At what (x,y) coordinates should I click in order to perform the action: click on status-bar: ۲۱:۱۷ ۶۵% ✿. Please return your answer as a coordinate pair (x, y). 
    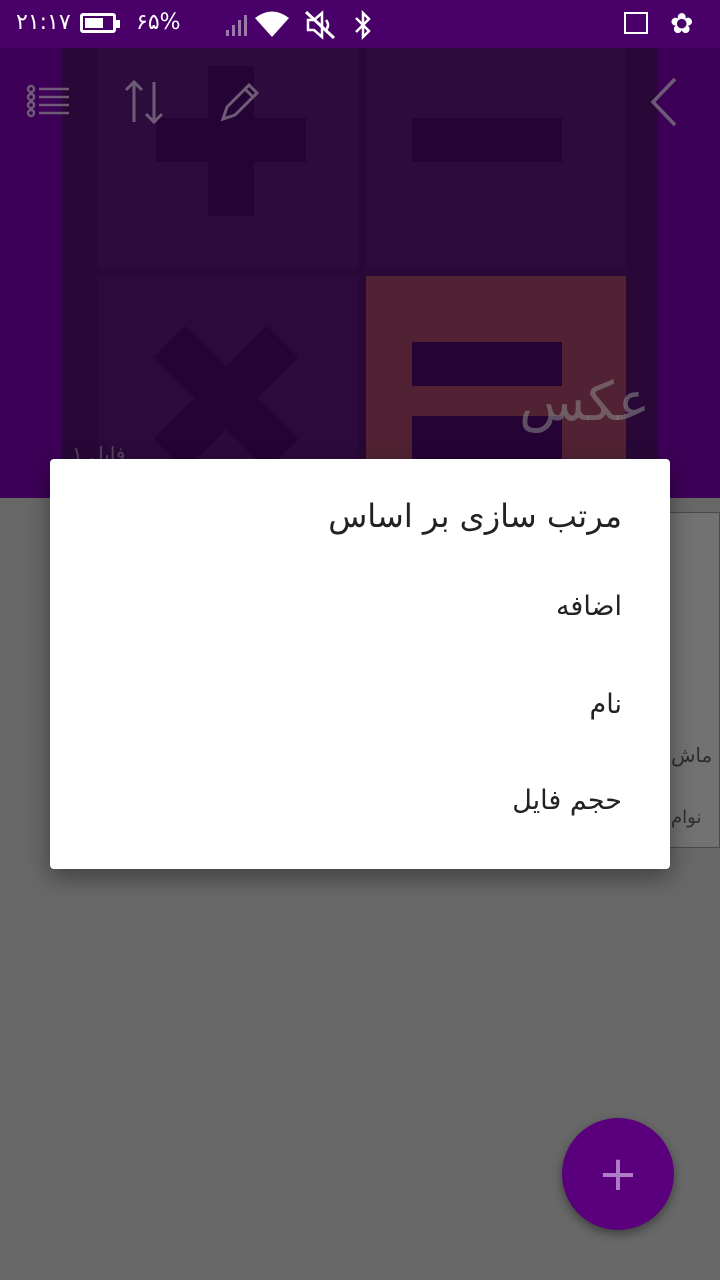
    Looking at the image, I should click on (360, 24).